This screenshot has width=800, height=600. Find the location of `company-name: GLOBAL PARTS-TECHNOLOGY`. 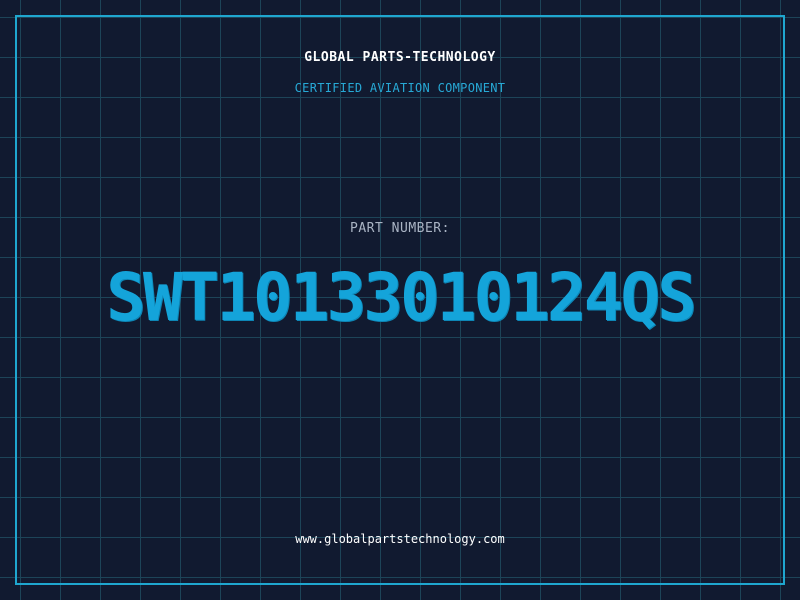

company-name: GLOBAL PARTS-TECHNOLOGY is located at coordinates (400, 57).